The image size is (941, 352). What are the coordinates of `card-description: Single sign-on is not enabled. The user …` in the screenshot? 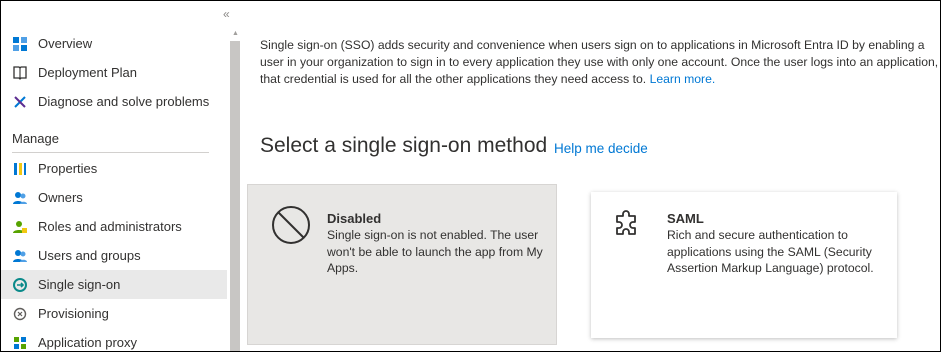 It's located at (435, 251).